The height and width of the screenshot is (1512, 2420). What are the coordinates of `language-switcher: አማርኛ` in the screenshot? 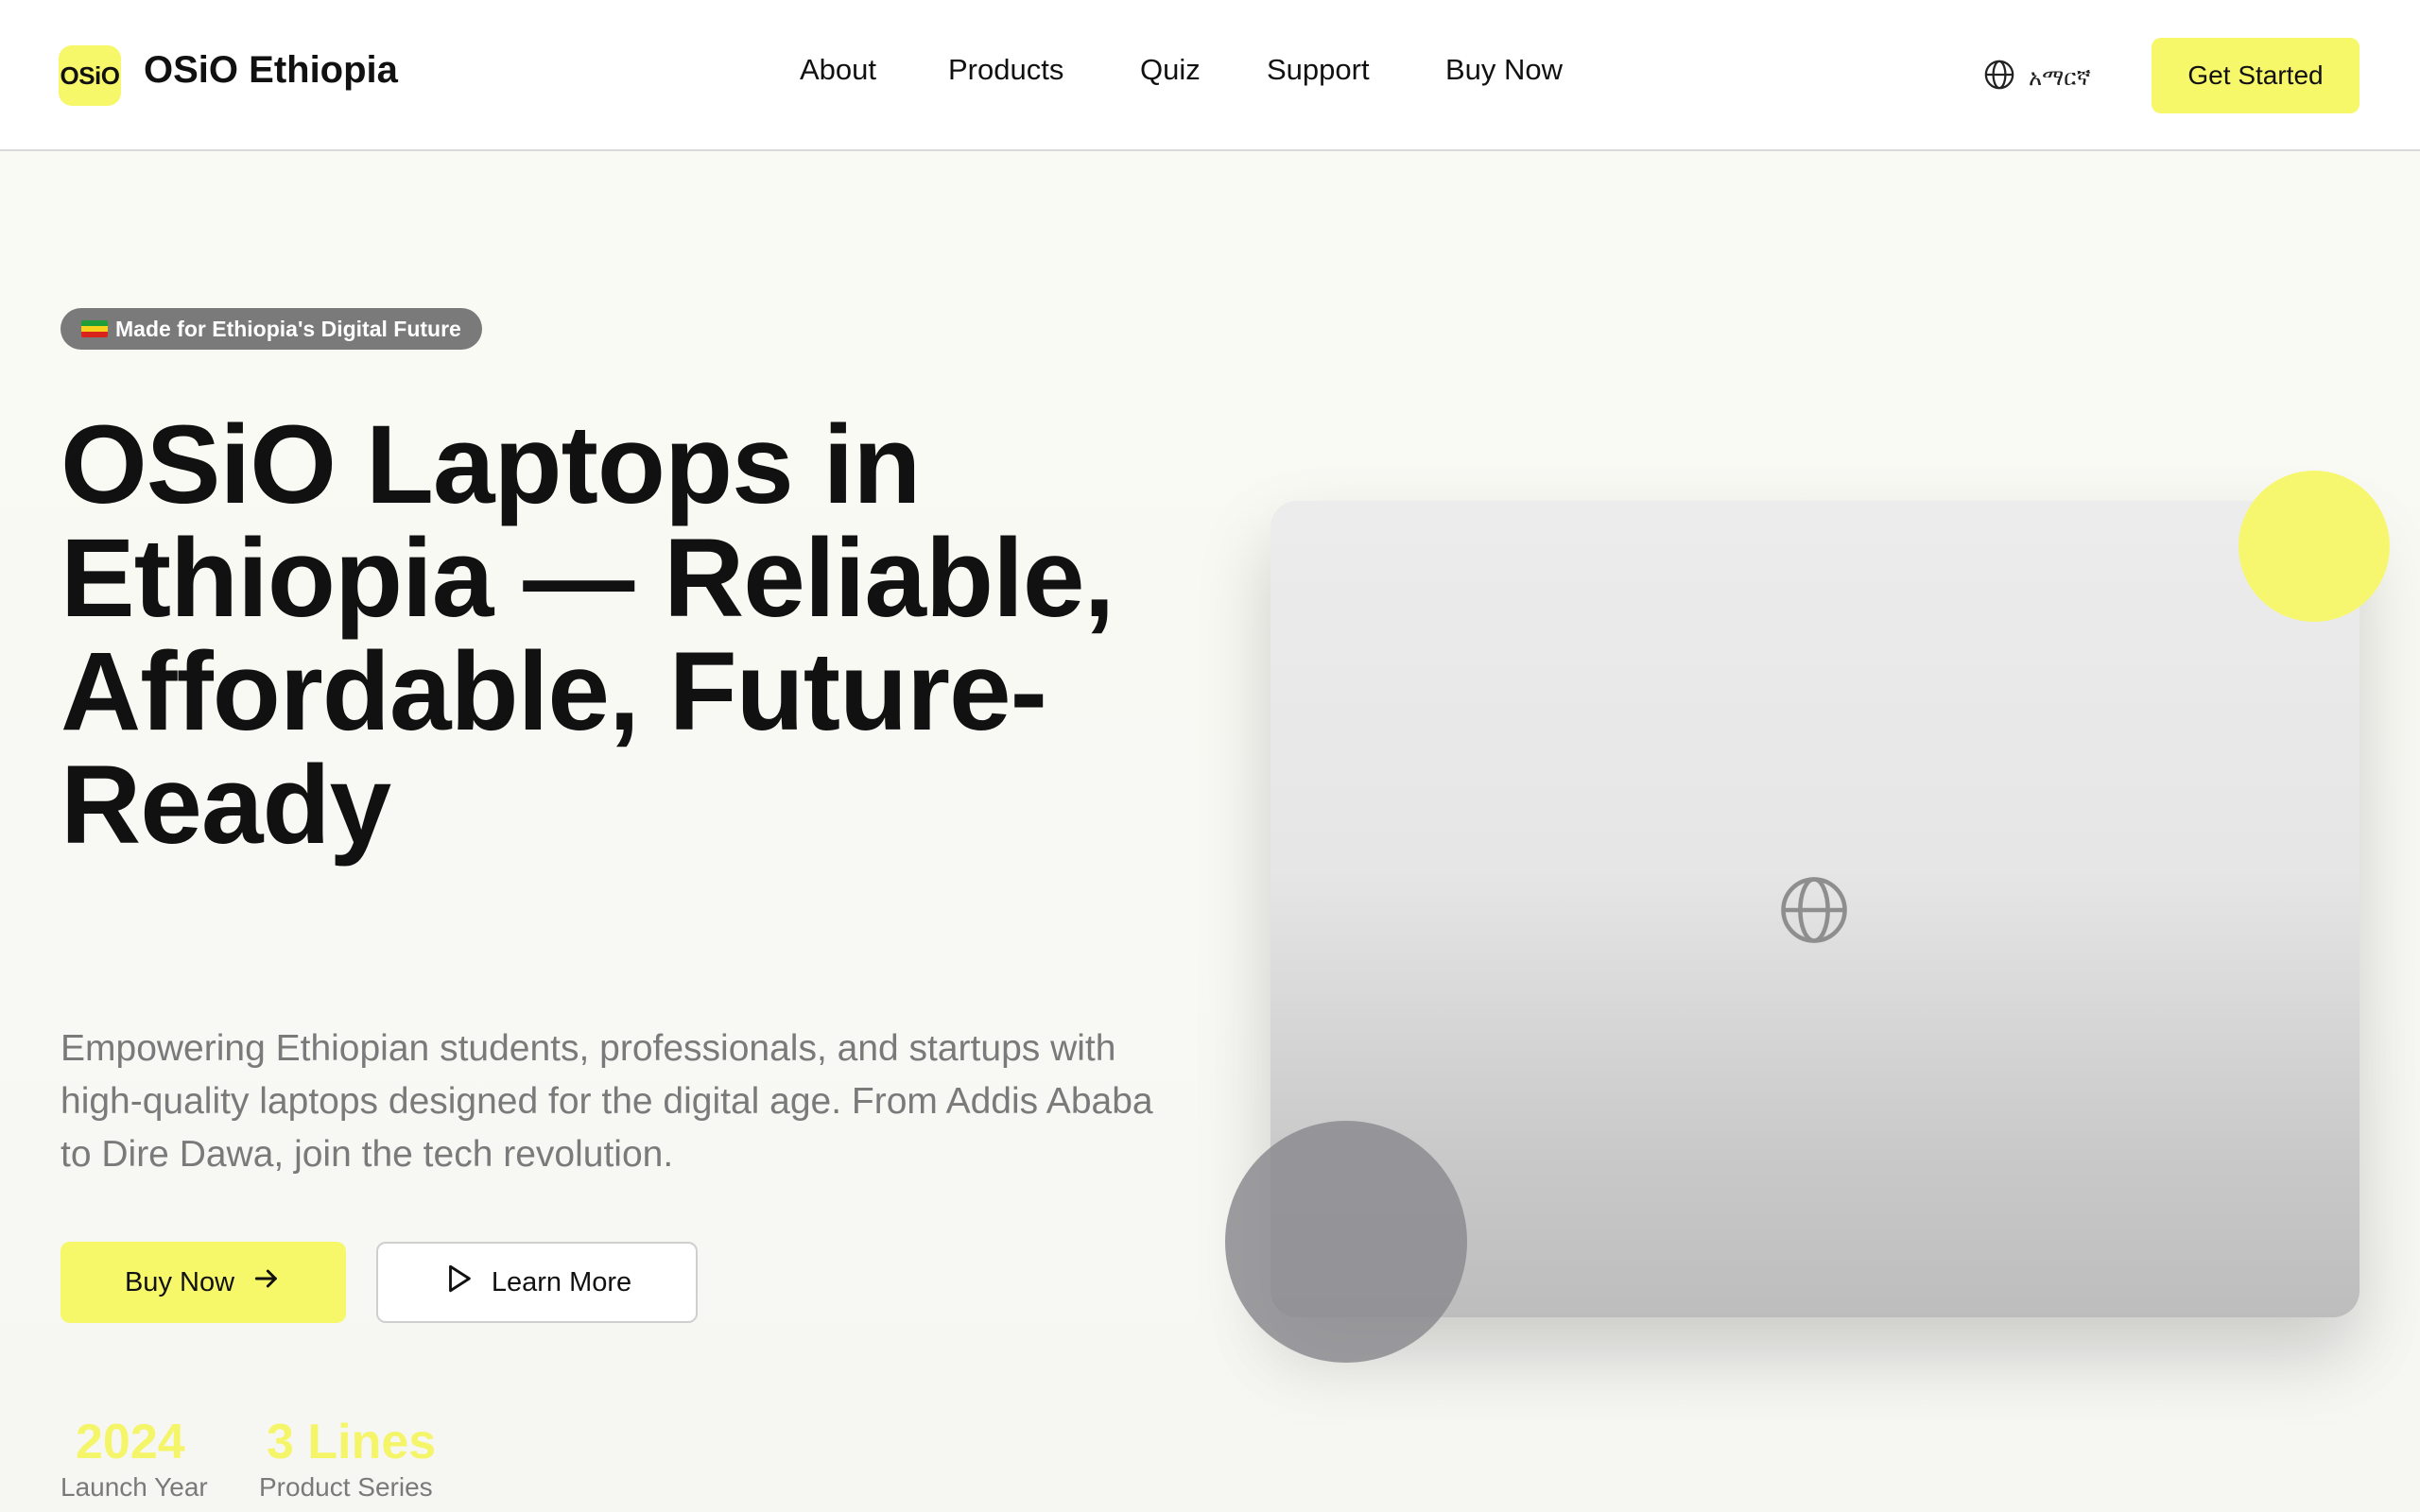 It's located at (2037, 77).